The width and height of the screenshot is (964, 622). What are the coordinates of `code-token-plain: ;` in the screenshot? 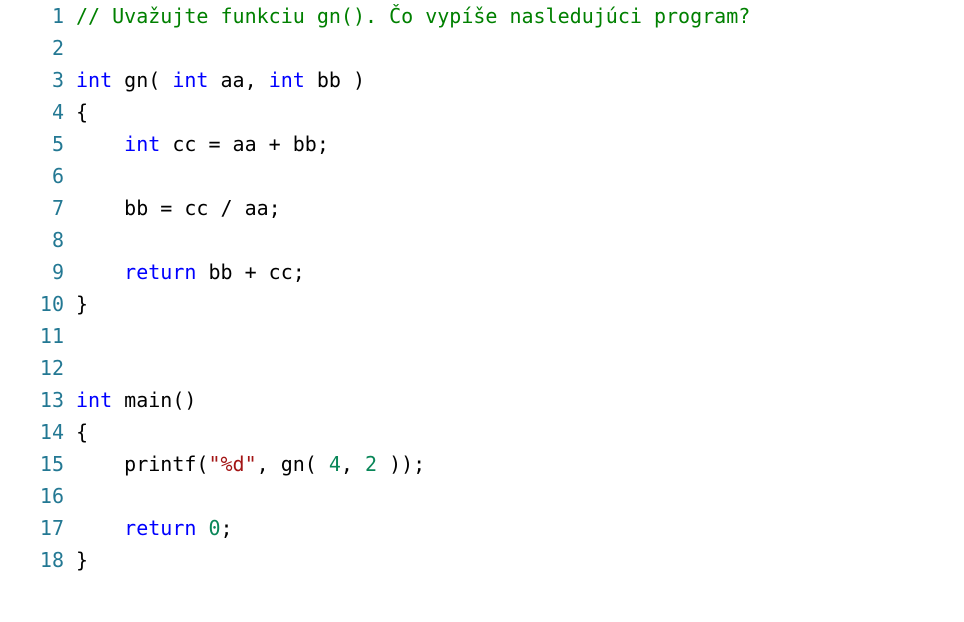 It's located at (226, 528).